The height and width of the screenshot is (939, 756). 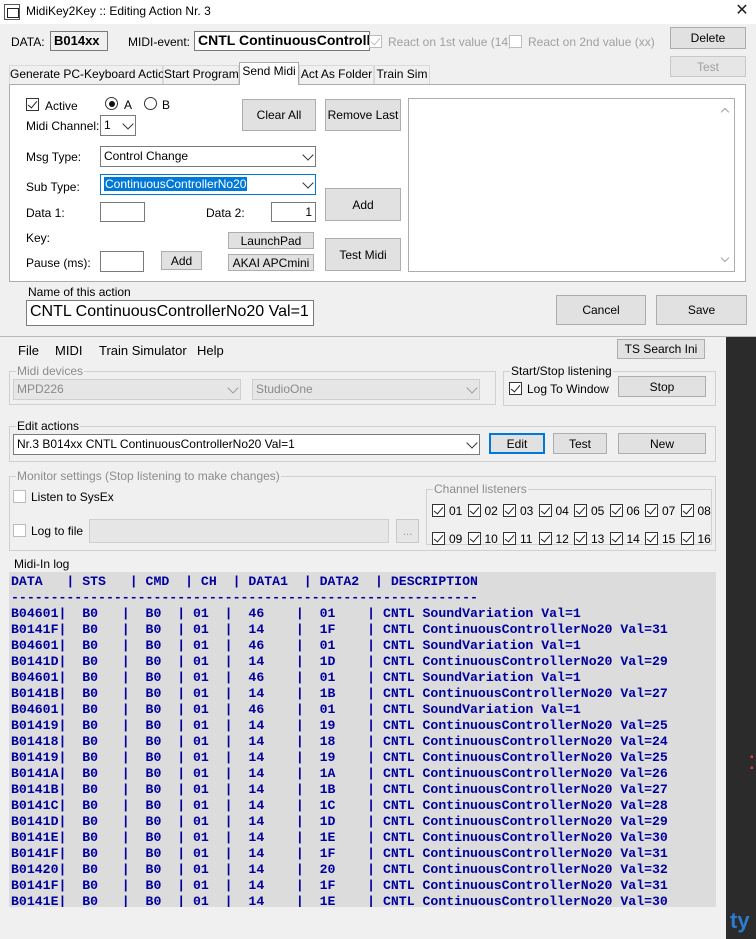 I want to click on channel-07-checkbox, so click(x=651, y=510).